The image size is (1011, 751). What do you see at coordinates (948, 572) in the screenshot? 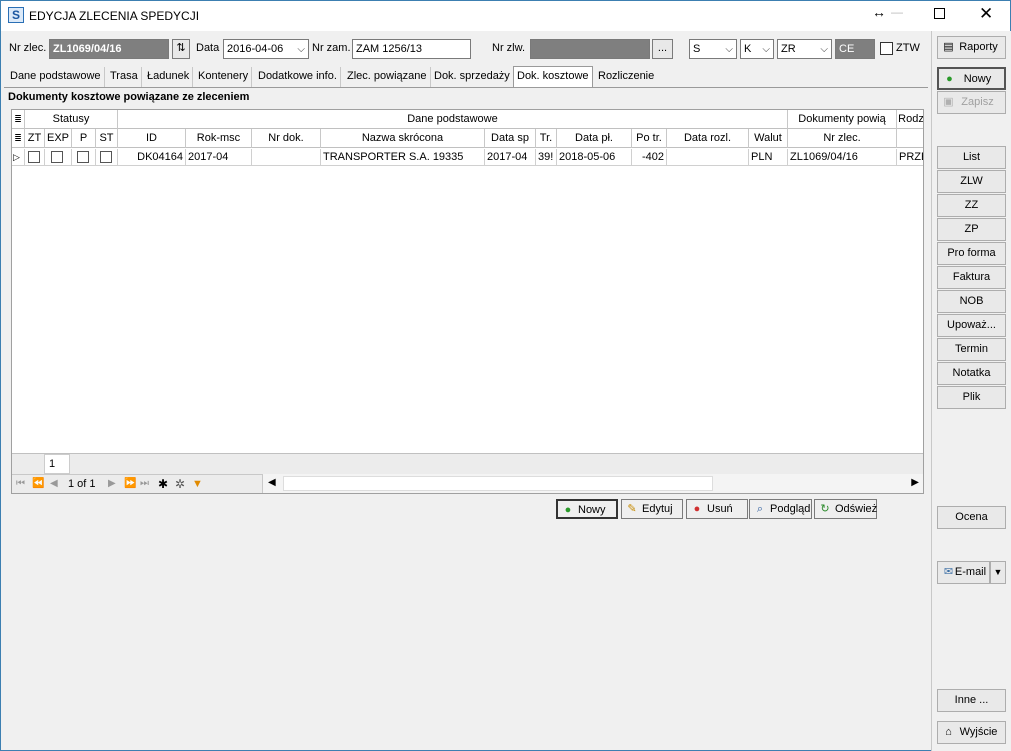
I see `envelope-icon: ✉` at bounding box center [948, 572].